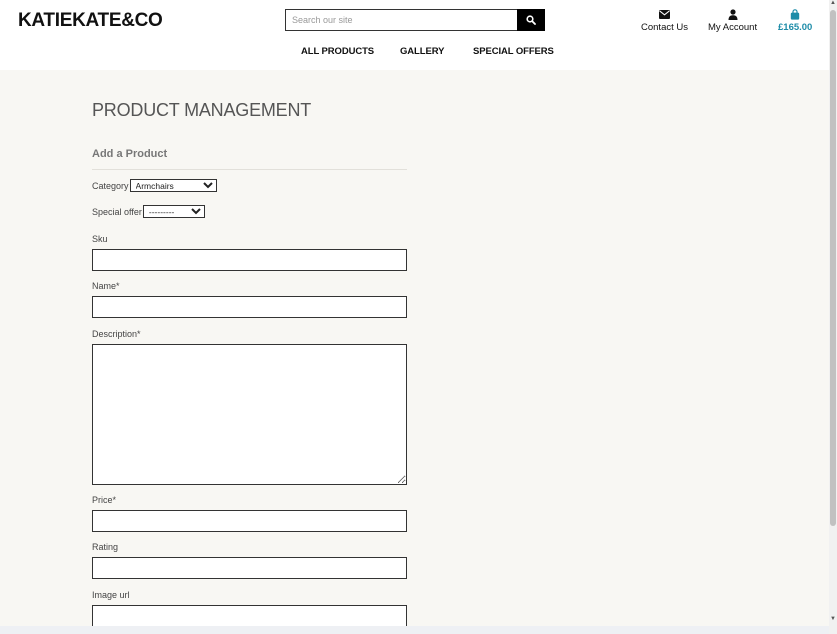  I want to click on nav-gallery: GALLERY, so click(422, 51).